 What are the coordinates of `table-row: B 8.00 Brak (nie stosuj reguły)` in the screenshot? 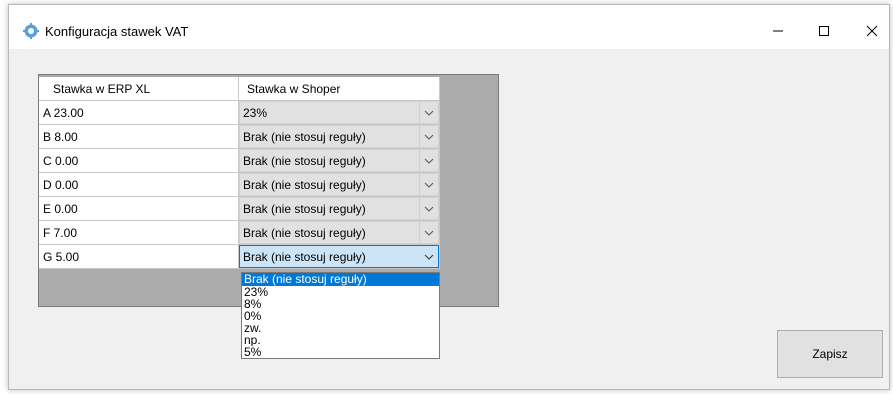 It's located at (239, 137).